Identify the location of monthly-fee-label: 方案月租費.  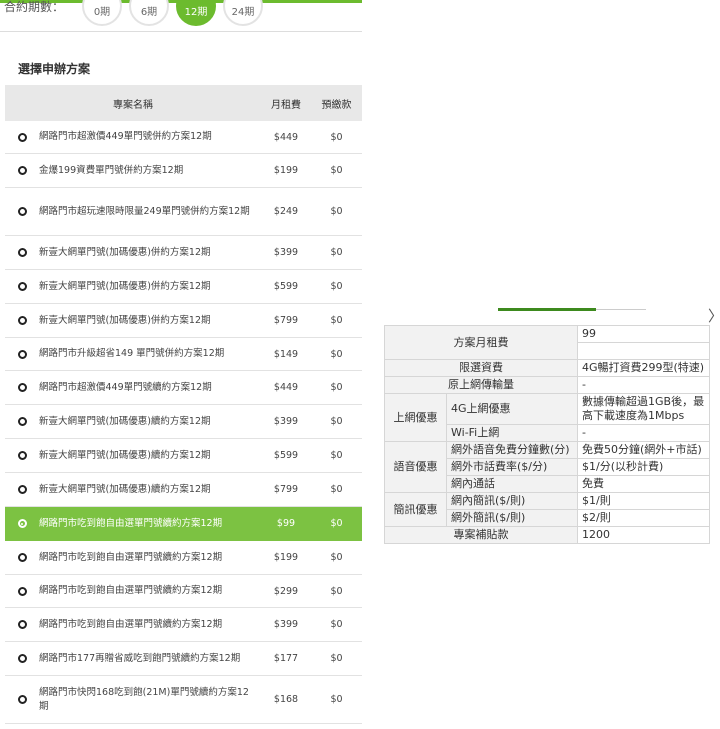
(481, 342).